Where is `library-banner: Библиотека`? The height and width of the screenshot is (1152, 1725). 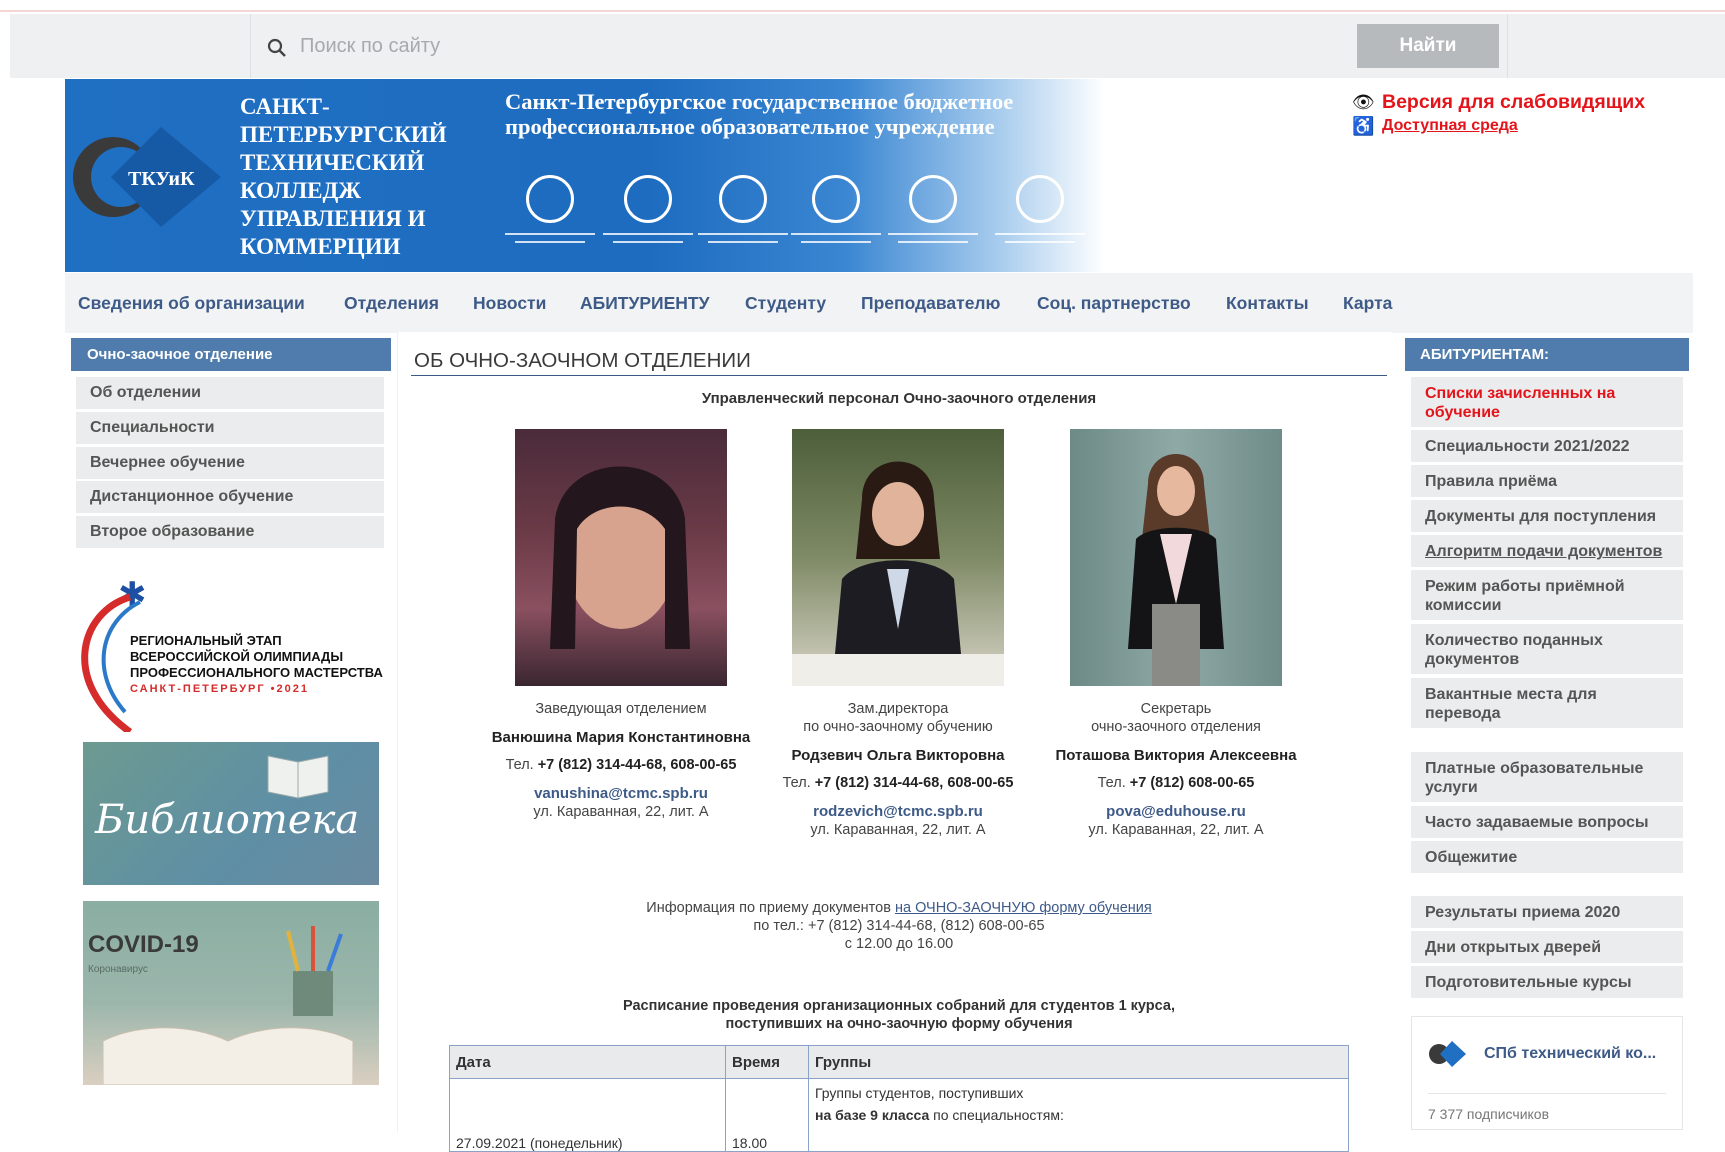 library-banner: Библиотека is located at coordinates (231, 813).